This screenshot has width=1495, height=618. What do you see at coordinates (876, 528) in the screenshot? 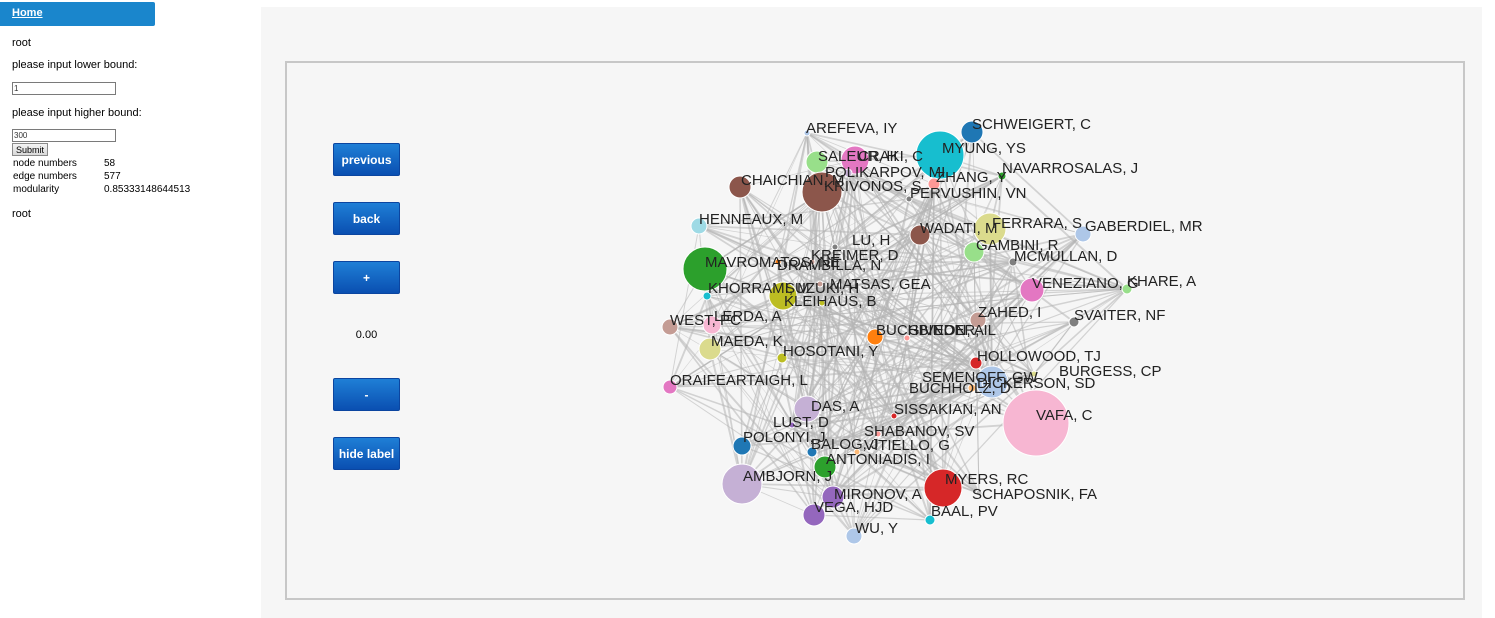
I see `graph-node-label: WU, Y` at bounding box center [876, 528].